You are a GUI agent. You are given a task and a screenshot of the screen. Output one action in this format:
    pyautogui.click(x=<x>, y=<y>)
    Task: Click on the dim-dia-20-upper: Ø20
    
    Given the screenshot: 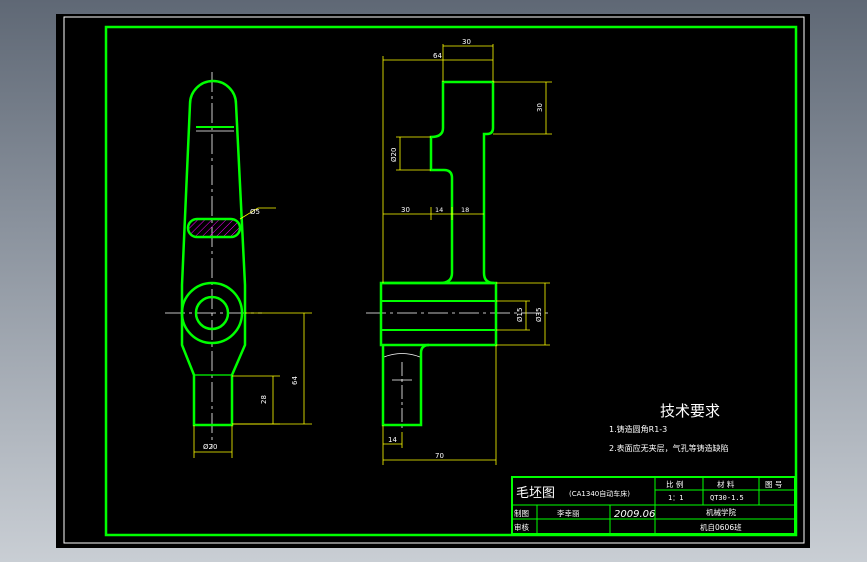 What is the action you would take?
    pyautogui.click(x=394, y=155)
    